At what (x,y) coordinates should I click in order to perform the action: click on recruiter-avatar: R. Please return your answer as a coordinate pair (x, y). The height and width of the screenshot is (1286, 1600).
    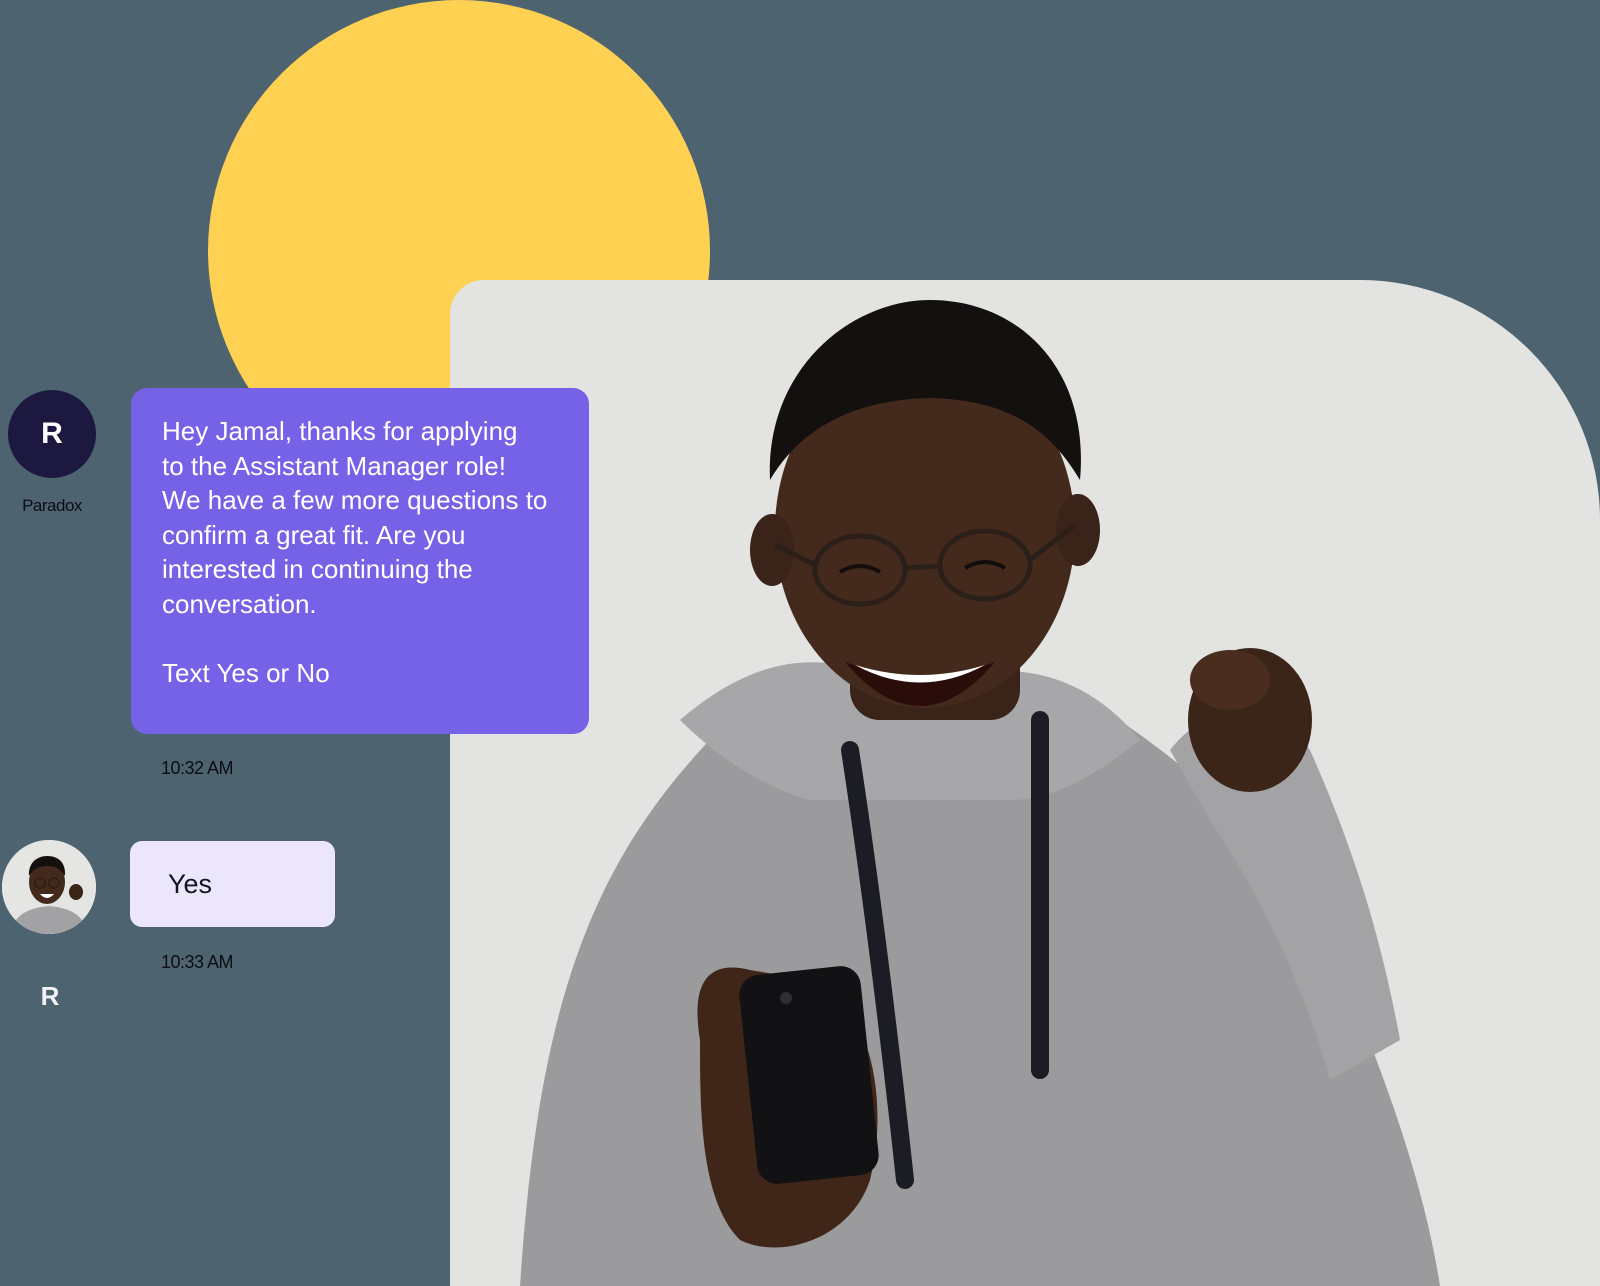
    Looking at the image, I should click on (52, 434).